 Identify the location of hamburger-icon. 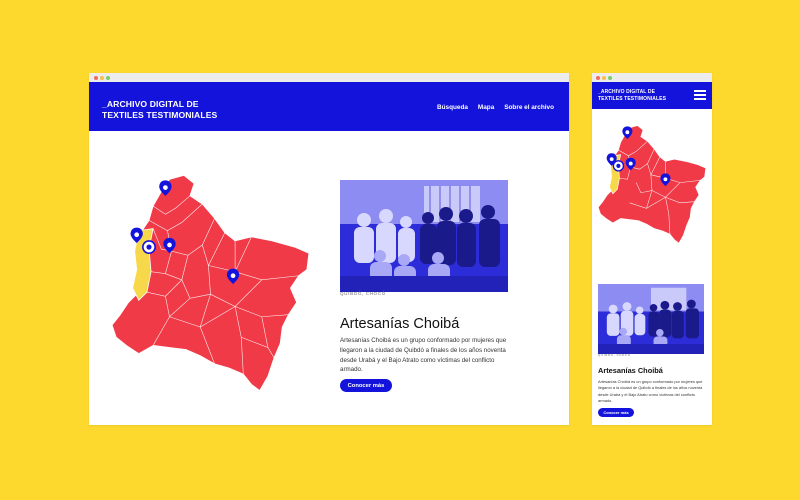
(700, 95).